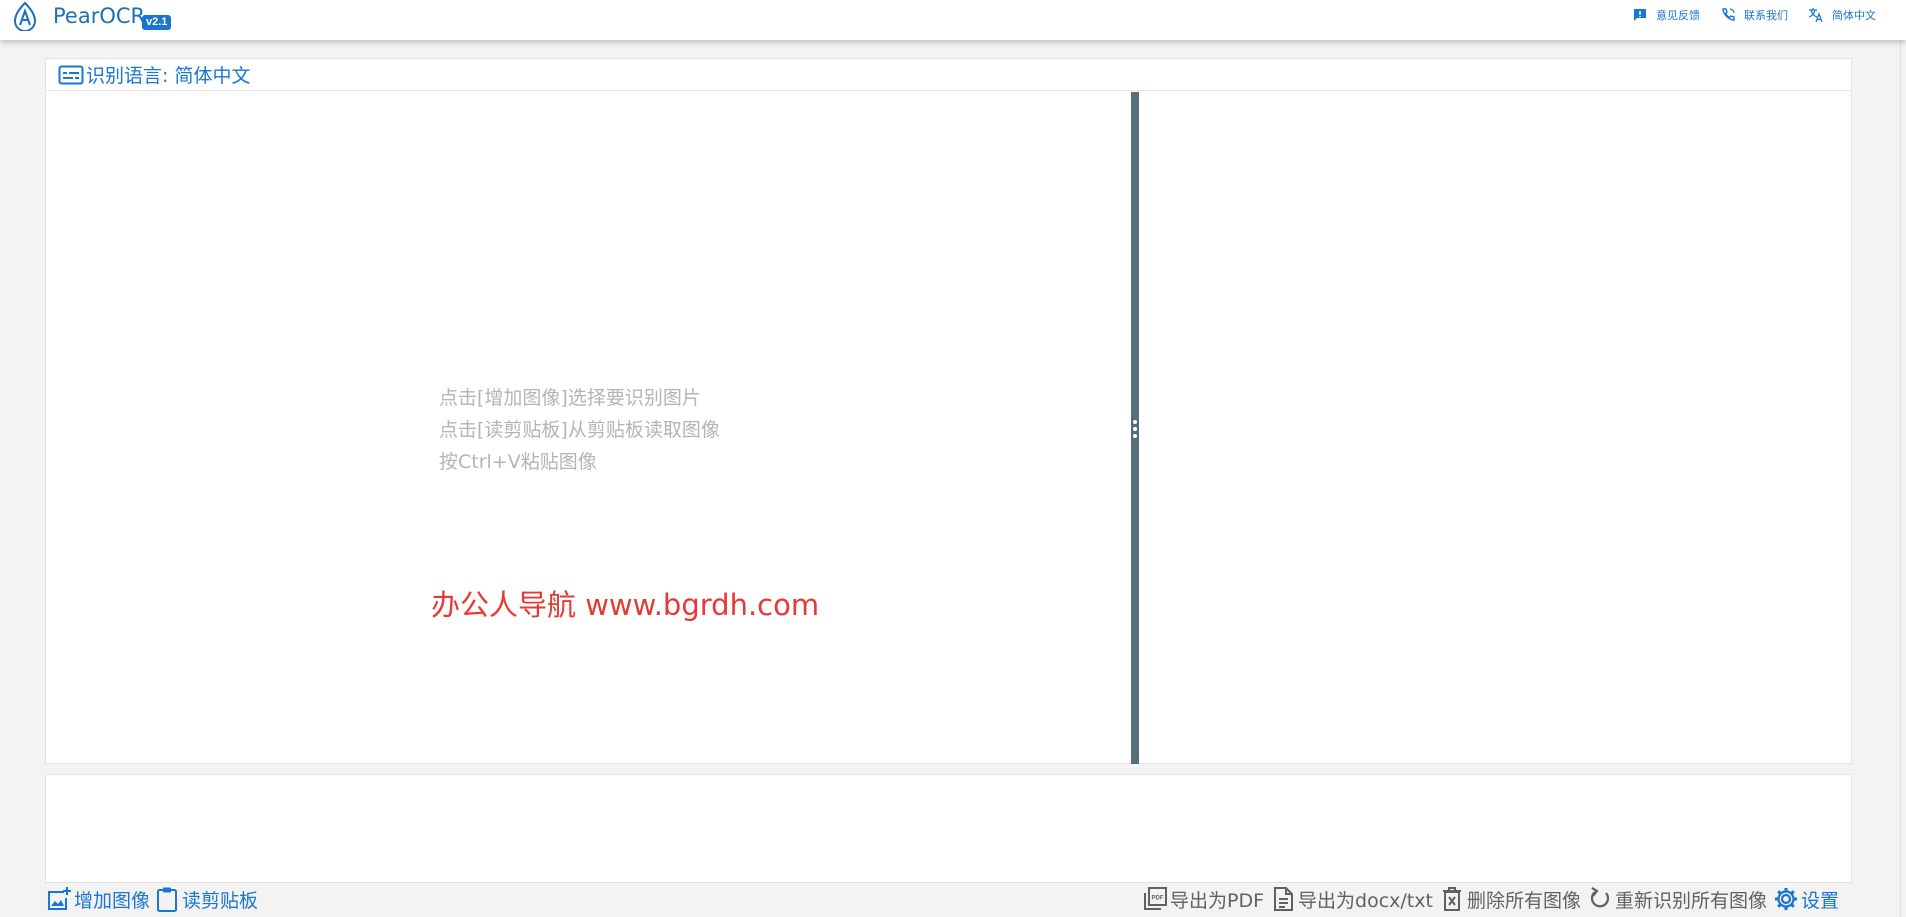 The image size is (1906, 917). Describe the element at coordinates (99, 16) in the screenshot. I see `app-title: PearOCR` at that location.